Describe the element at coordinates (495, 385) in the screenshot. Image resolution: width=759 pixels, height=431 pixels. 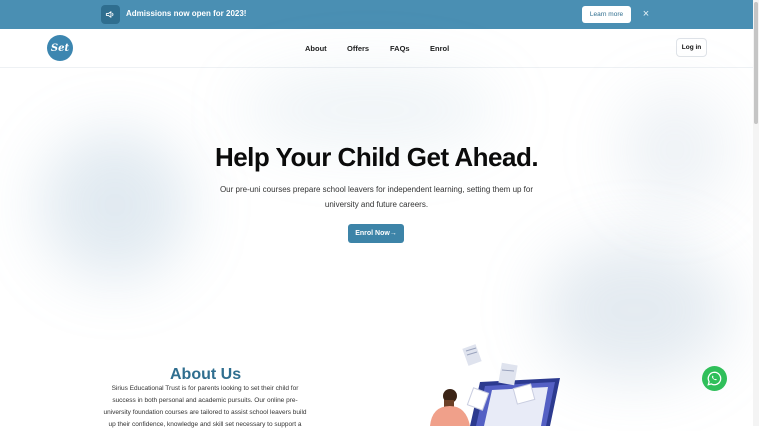
I see `student-illustration` at that location.